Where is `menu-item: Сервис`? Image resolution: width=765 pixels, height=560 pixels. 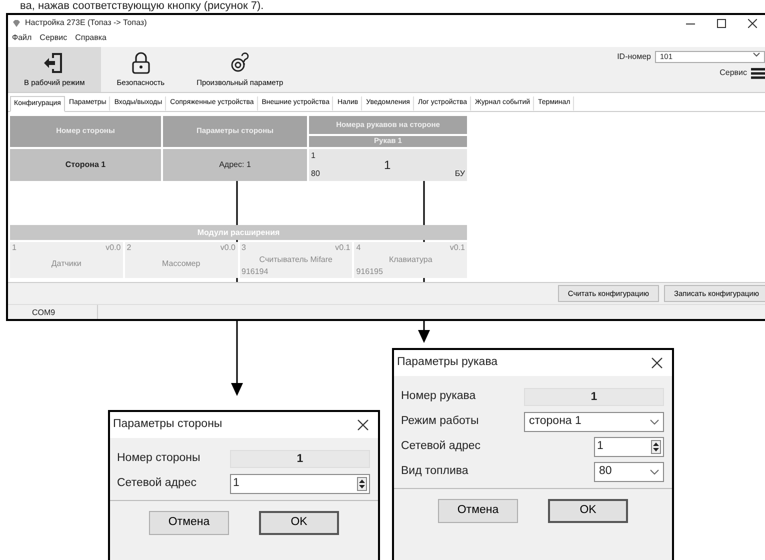 menu-item: Сервис is located at coordinates (54, 38).